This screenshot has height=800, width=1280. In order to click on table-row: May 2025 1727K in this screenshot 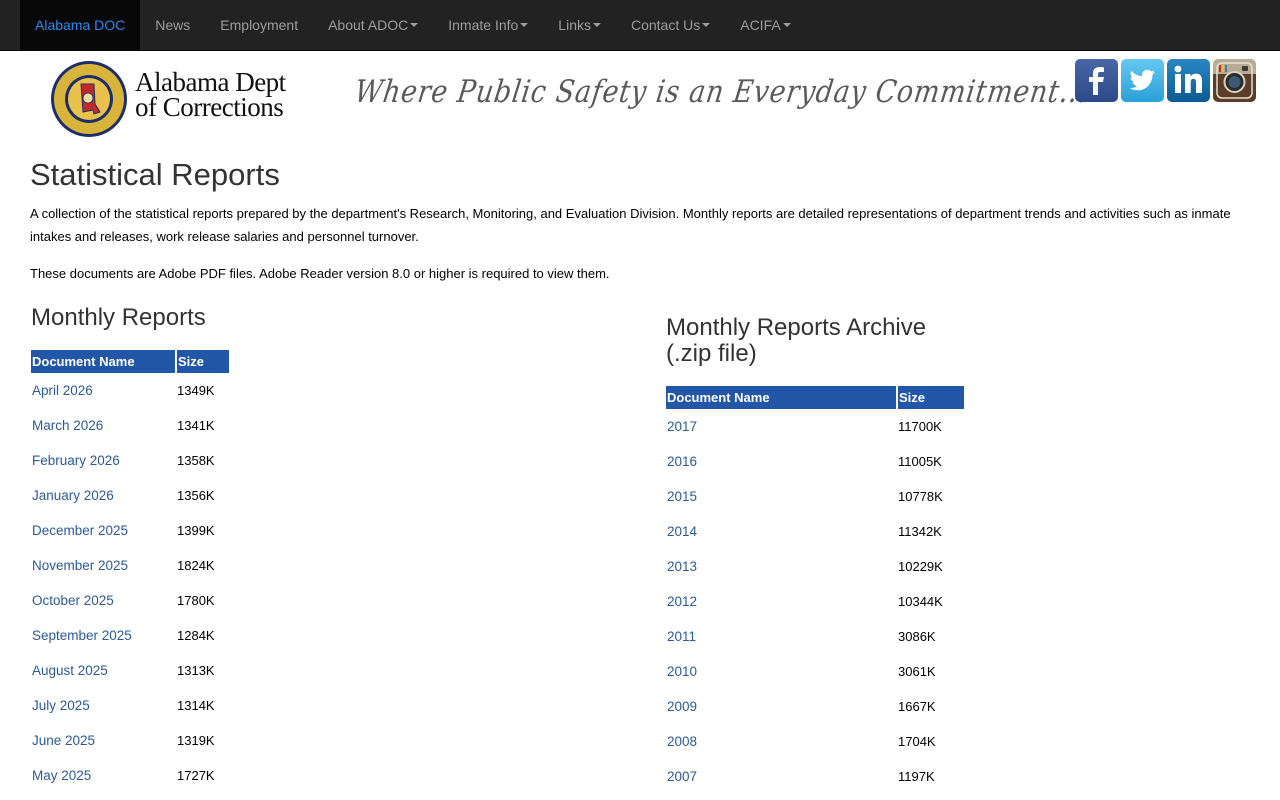, I will do `click(130, 775)`.